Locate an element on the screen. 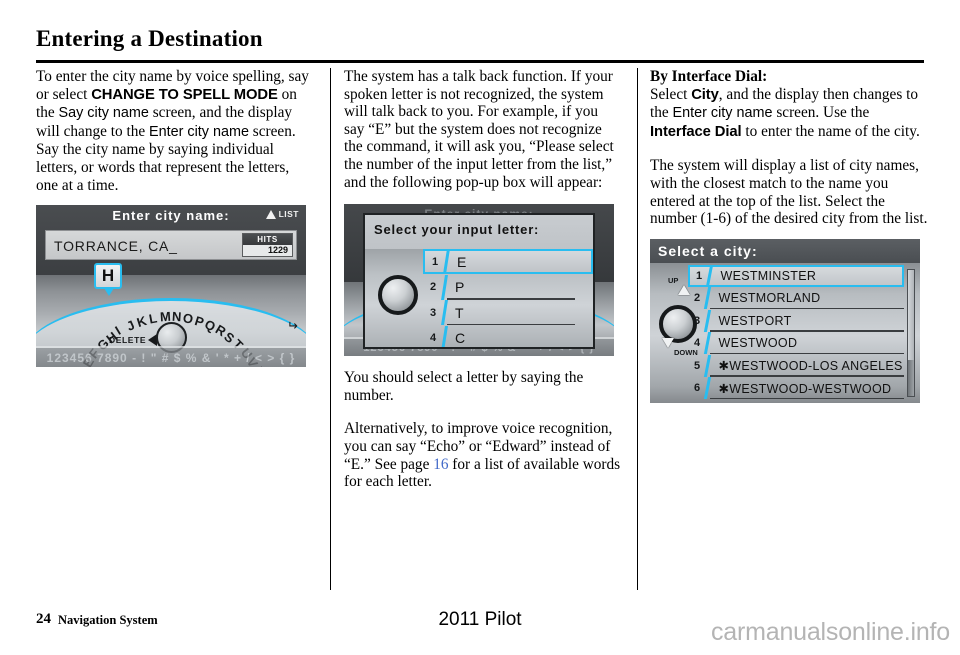  city-list-scrollbar is located at coordinates (911, 332).